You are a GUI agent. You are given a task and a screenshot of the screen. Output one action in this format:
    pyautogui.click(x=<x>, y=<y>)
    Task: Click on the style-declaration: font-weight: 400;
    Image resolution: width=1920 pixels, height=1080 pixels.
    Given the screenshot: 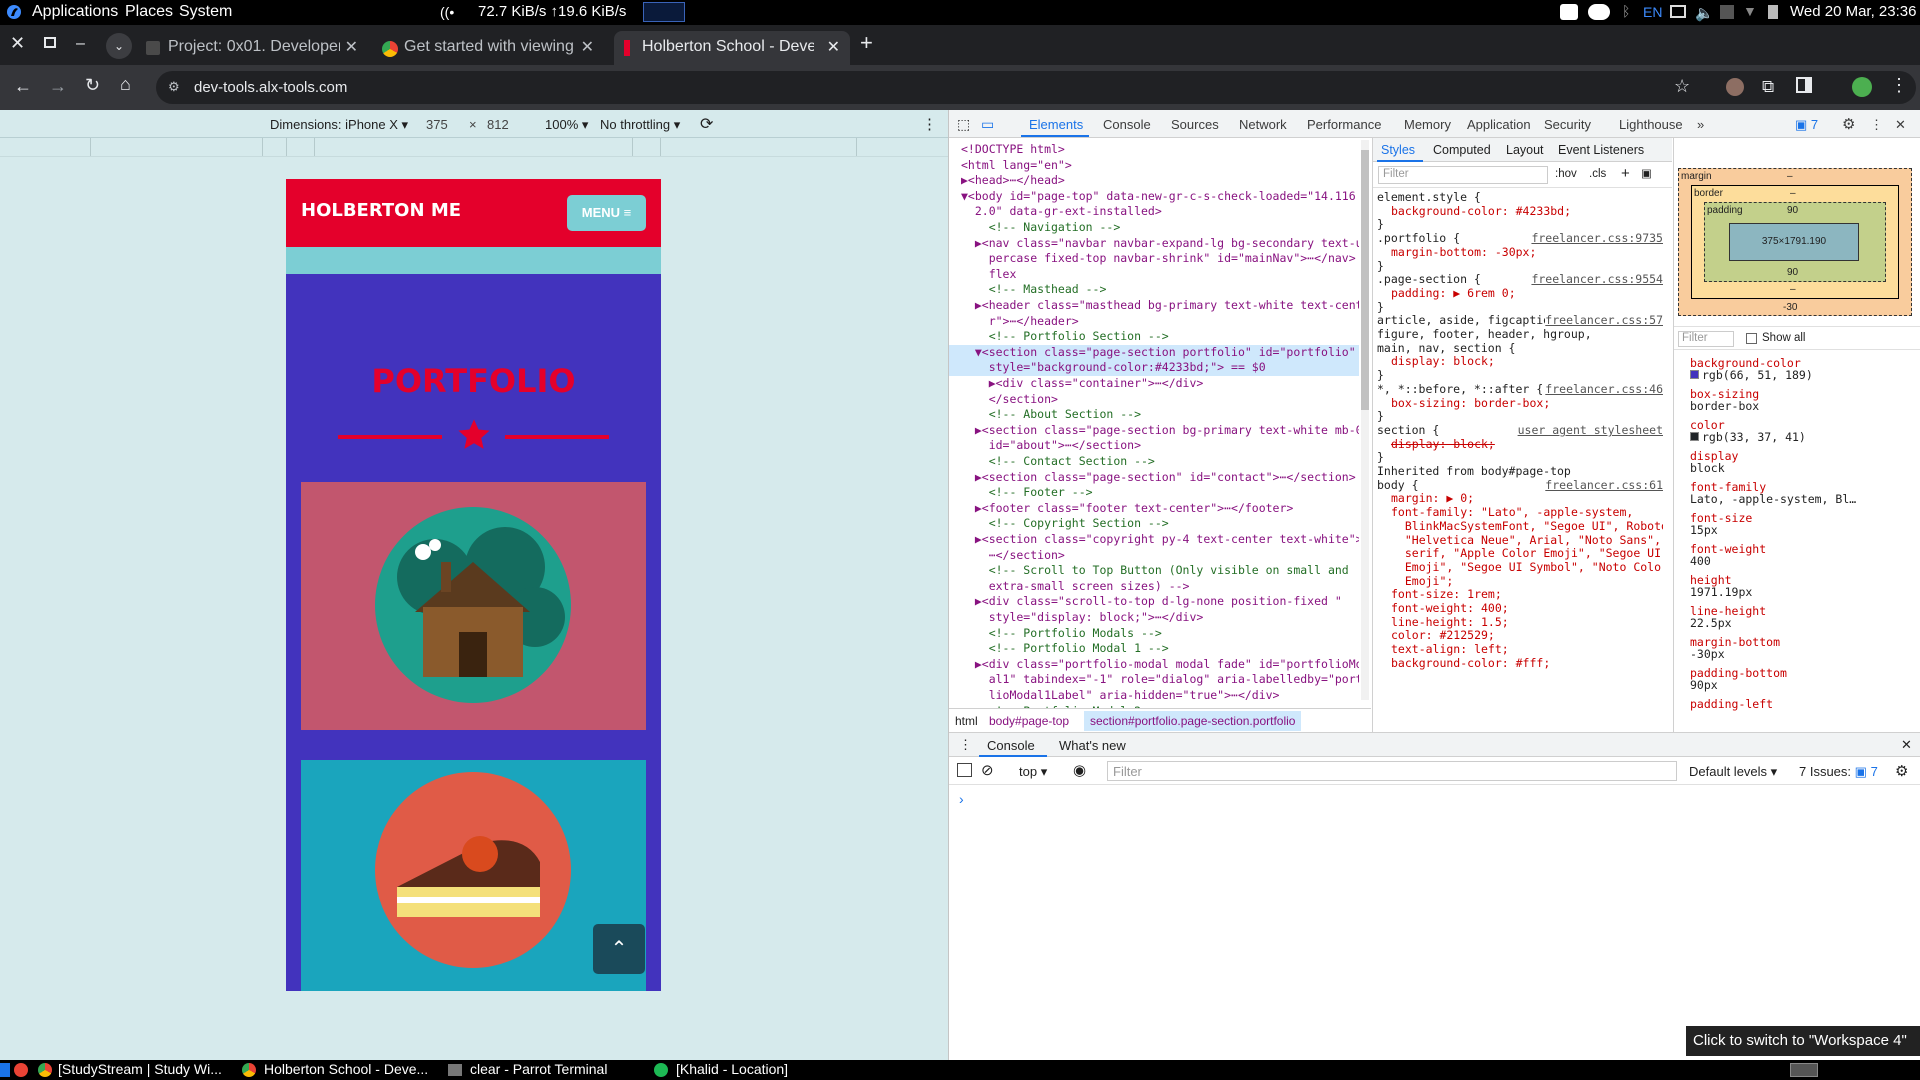 What is the action you would take?
    pyautogui.click(x=1520, y=608)
    